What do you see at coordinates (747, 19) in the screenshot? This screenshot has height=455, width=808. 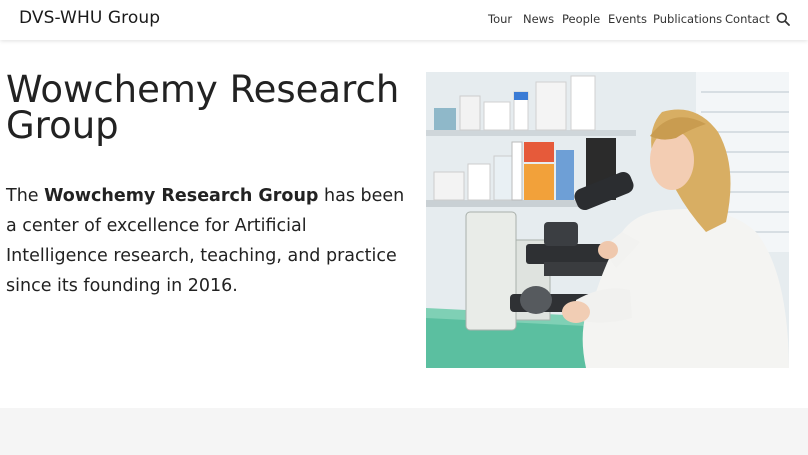 I see `nav-item-contact: Contact` at bounding box center [747, 19].